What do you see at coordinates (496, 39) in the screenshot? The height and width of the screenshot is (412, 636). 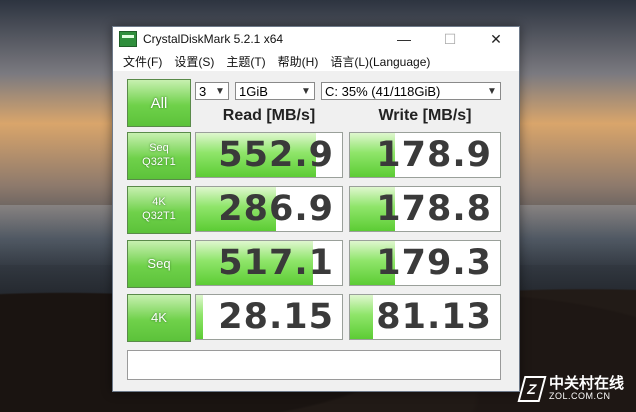 I see `close-button: ✕` at bounding box center [496, 39].